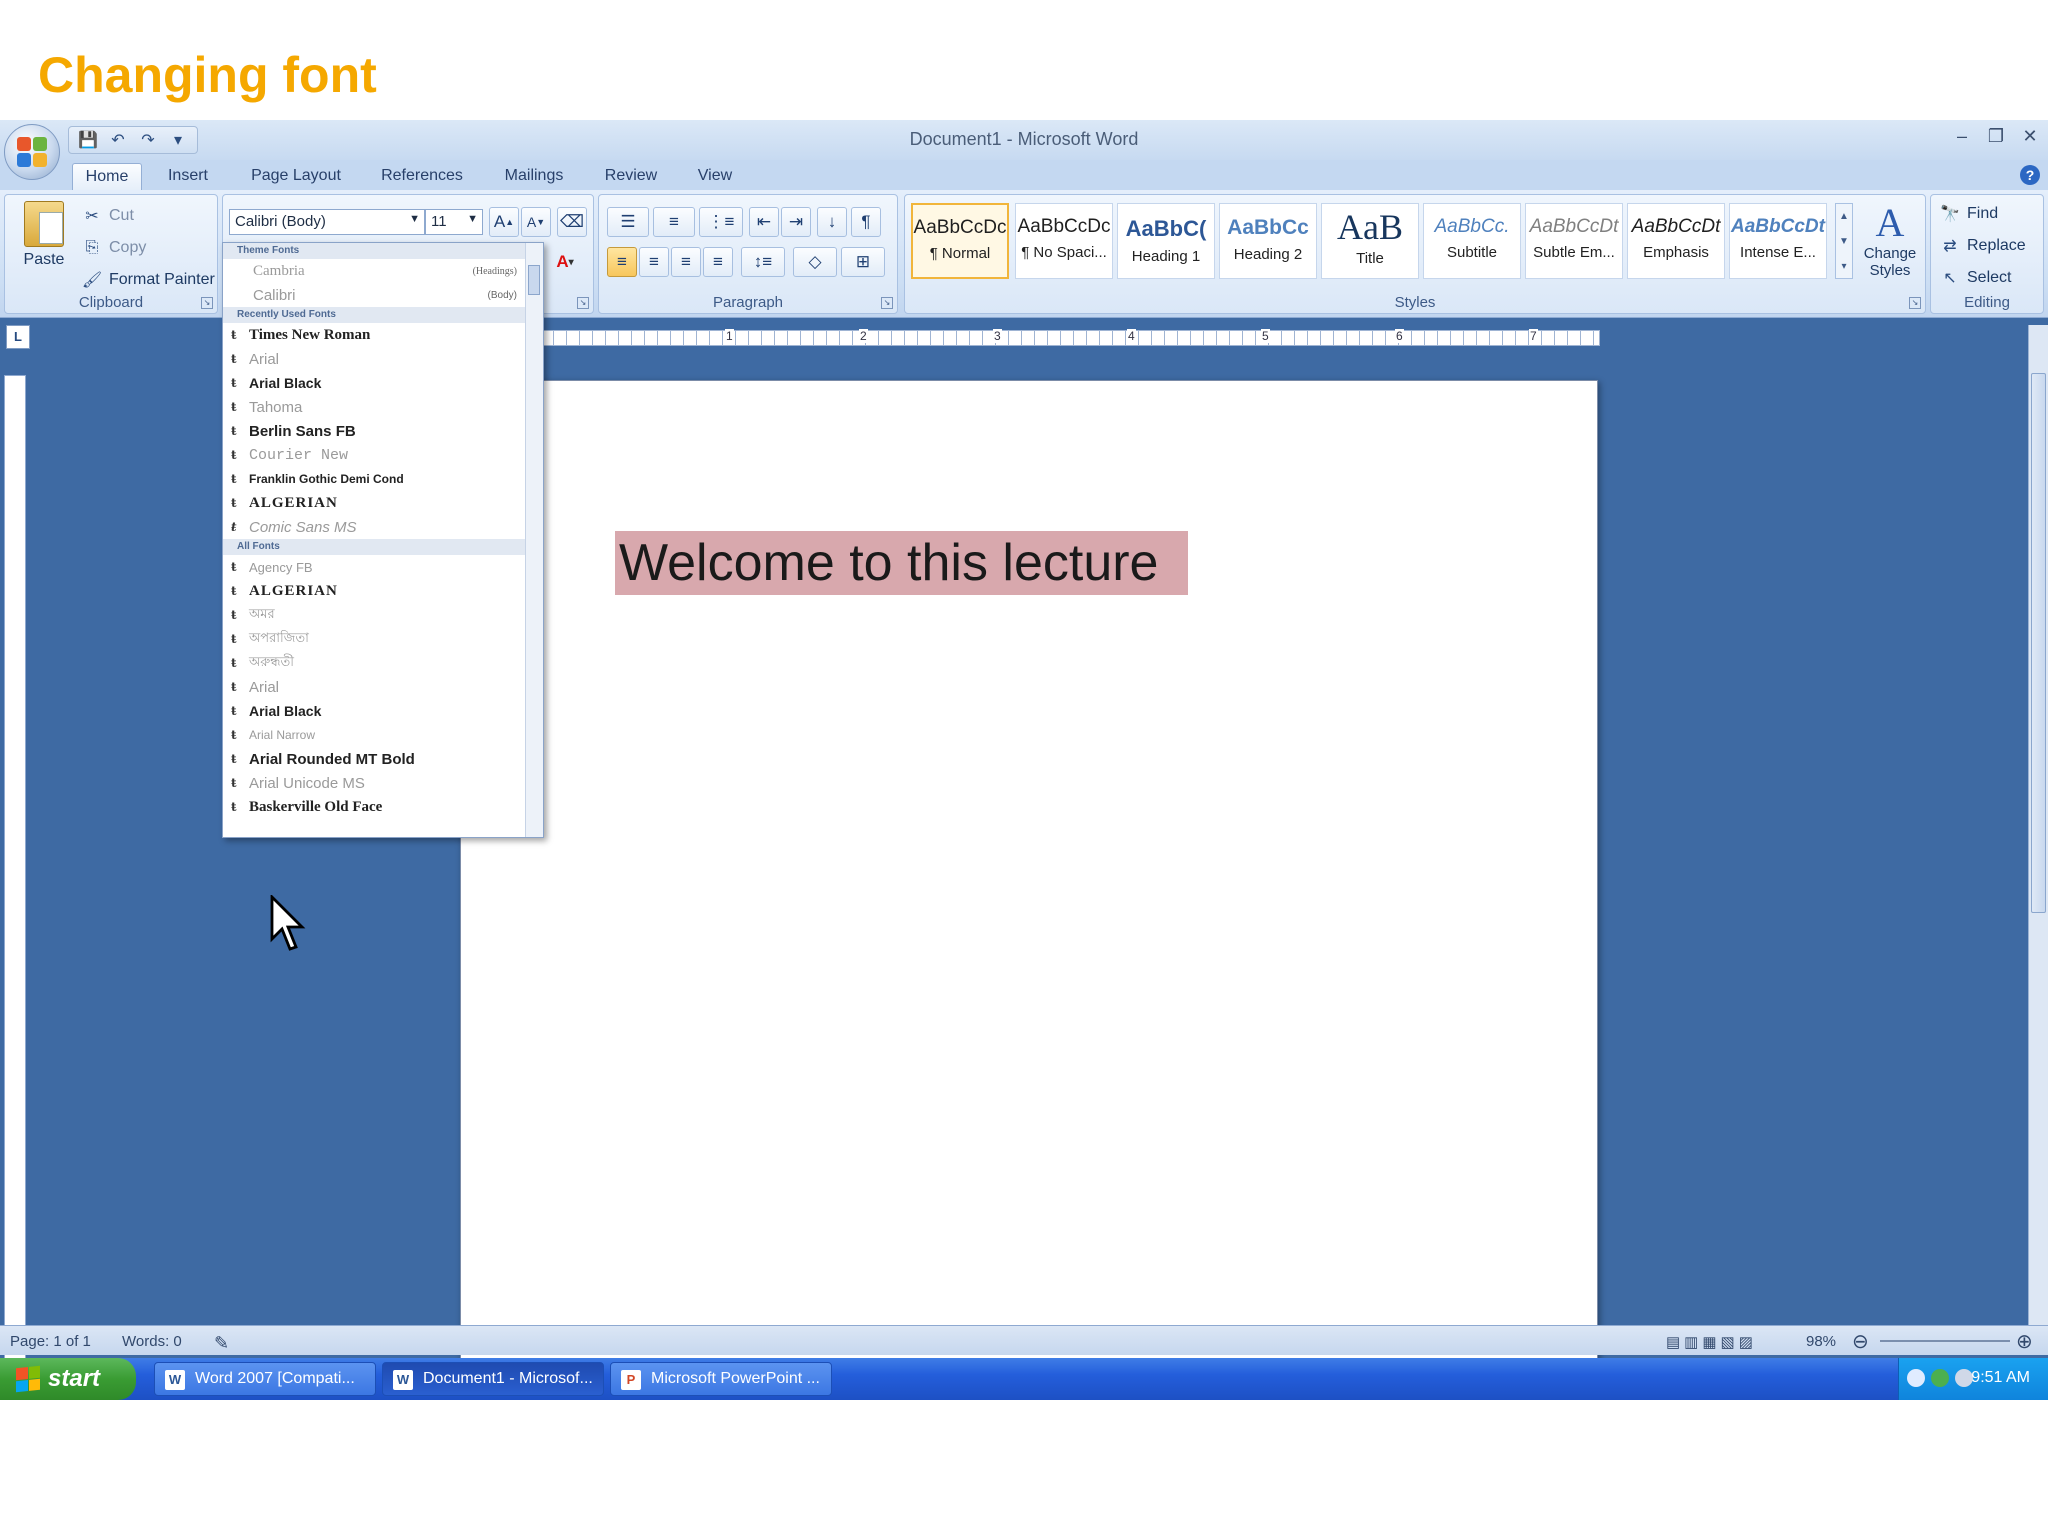 The height and width of the screenshot is (1536, 2048). I want to click on font-option: ŧ Berlin Sans FB, so click(383, 431).